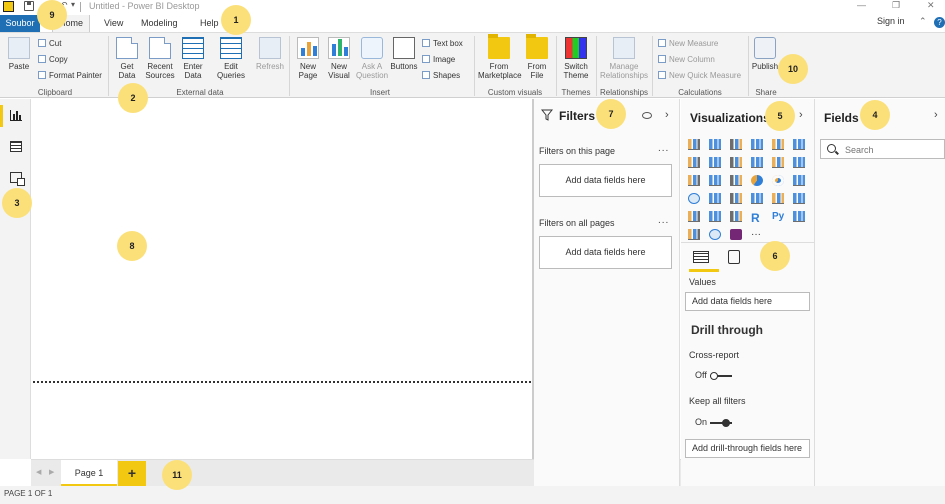 The height and width of the screenshot is (504, 945). Describe the element at coordinates (113, 23) in the screenshot. I see `tab-view: View` at that location.